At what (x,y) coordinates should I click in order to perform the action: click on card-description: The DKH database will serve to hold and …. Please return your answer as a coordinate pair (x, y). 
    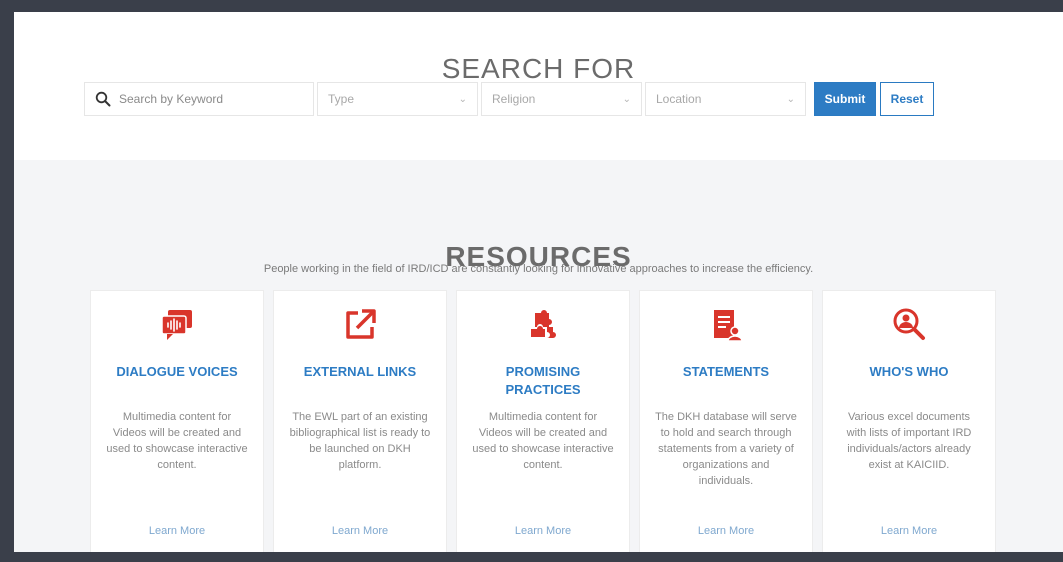
    Looking at the image, I should click on (726, 449).